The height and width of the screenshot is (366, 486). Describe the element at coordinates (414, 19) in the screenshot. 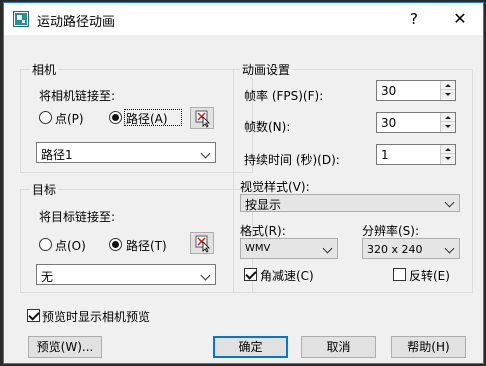

I see `help-icon: ?` at that location.